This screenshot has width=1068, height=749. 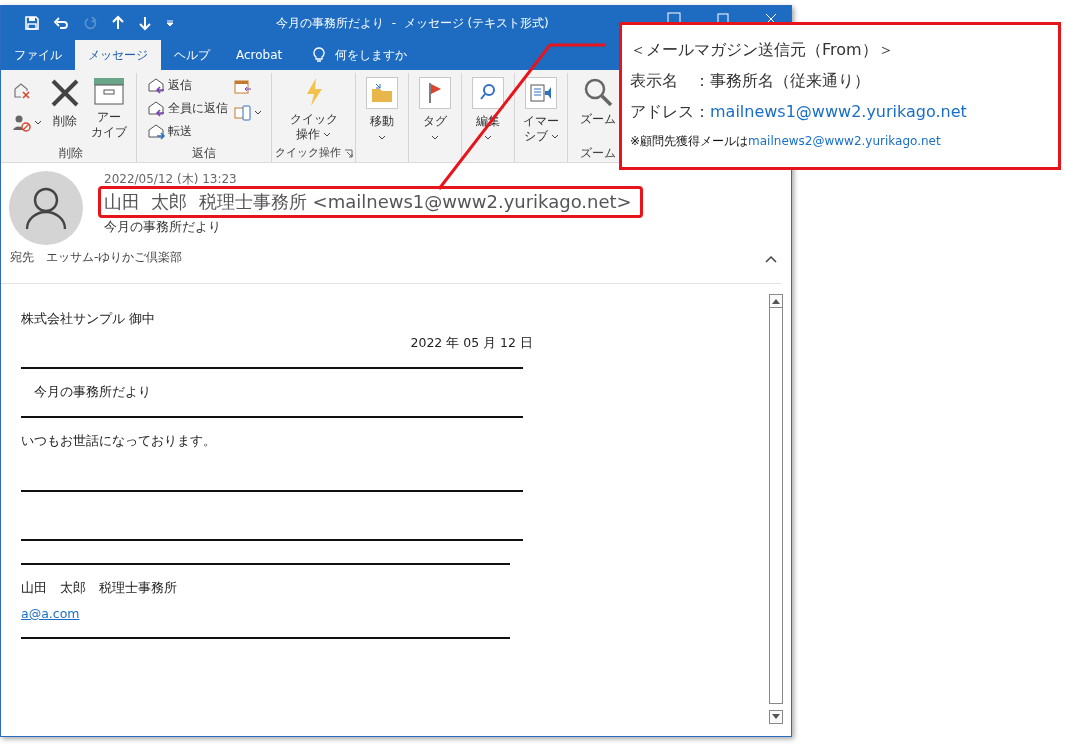 I want to click on tell-me-field: 何をしますか, so click(x=390, y=55).